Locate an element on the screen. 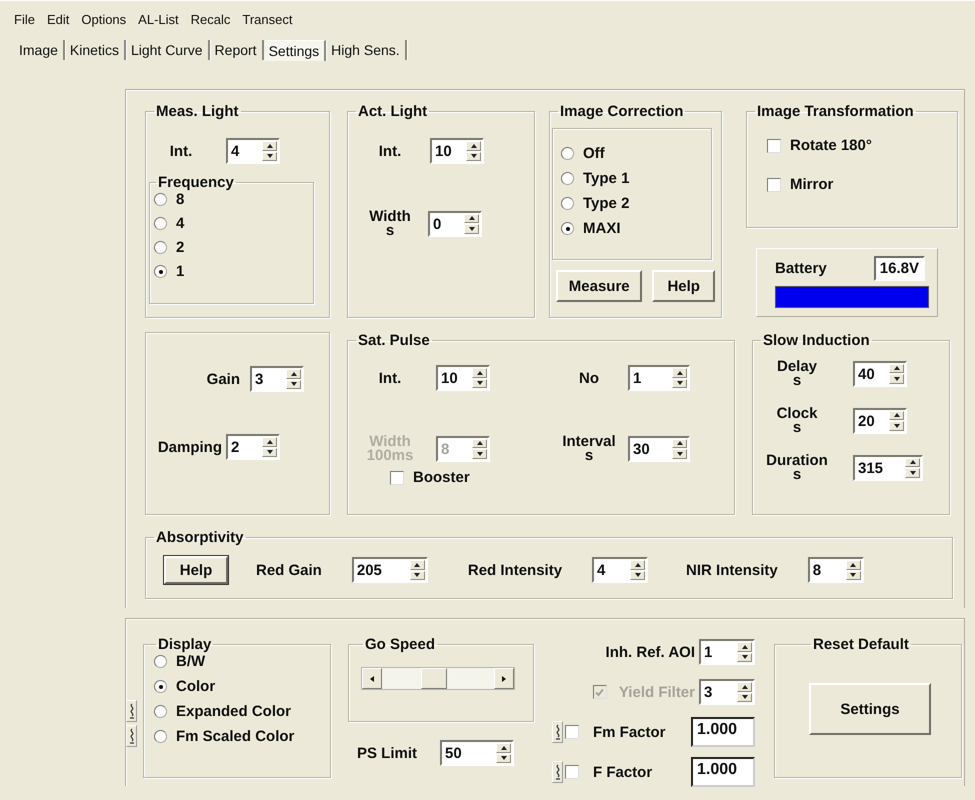 Image resolution: width=975 pixels, height=800 pixels. option-label: Rotate 180° is located at coordinates (831, 145).